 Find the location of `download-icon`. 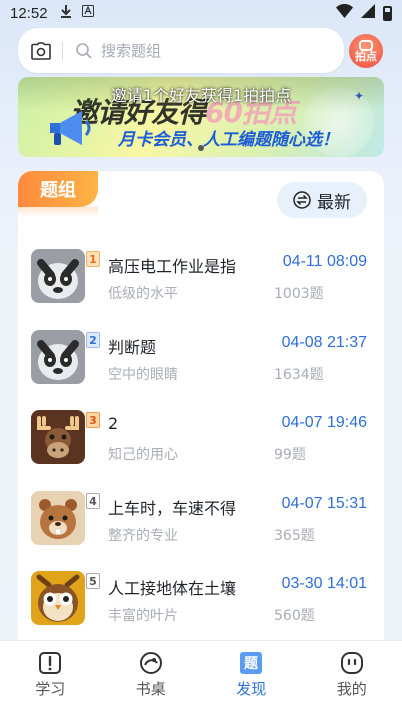

download-icon is located at coordinates (66, 13).